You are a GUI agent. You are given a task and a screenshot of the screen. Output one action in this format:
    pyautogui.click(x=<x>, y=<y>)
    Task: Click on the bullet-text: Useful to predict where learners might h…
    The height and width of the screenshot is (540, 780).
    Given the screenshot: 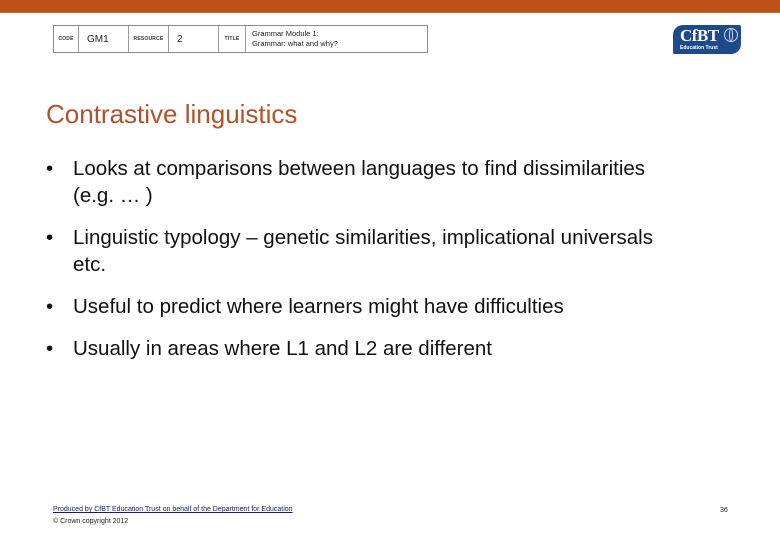 What is the action you would take?
    pyautogui.click(x=318, y=306)
    